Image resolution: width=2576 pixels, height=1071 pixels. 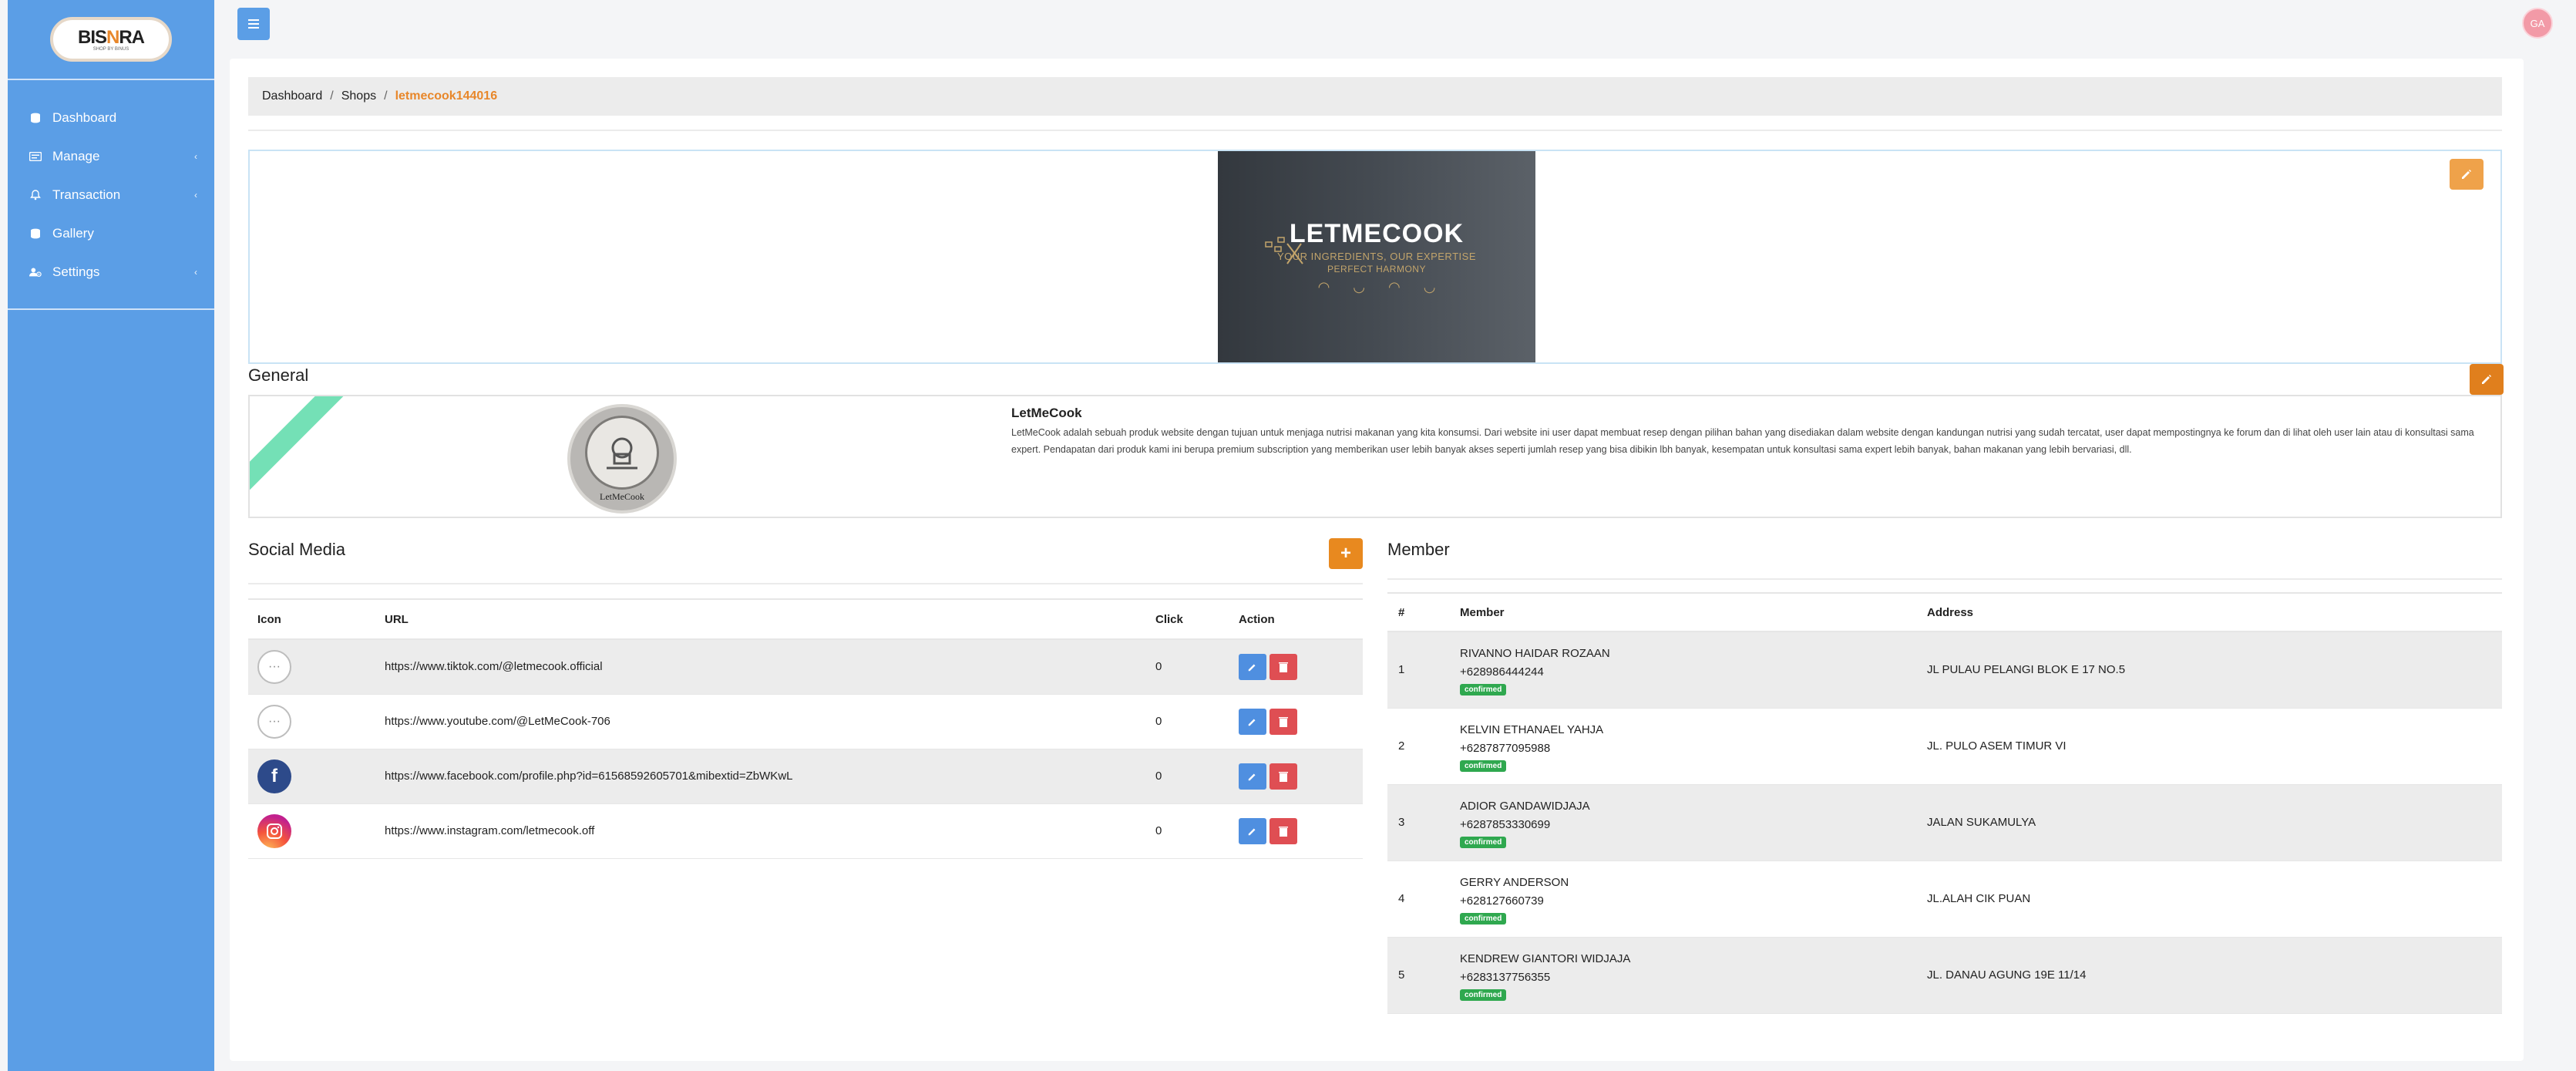 I want to click on member-phone: +628986444244, so click(x=1502, y=672).